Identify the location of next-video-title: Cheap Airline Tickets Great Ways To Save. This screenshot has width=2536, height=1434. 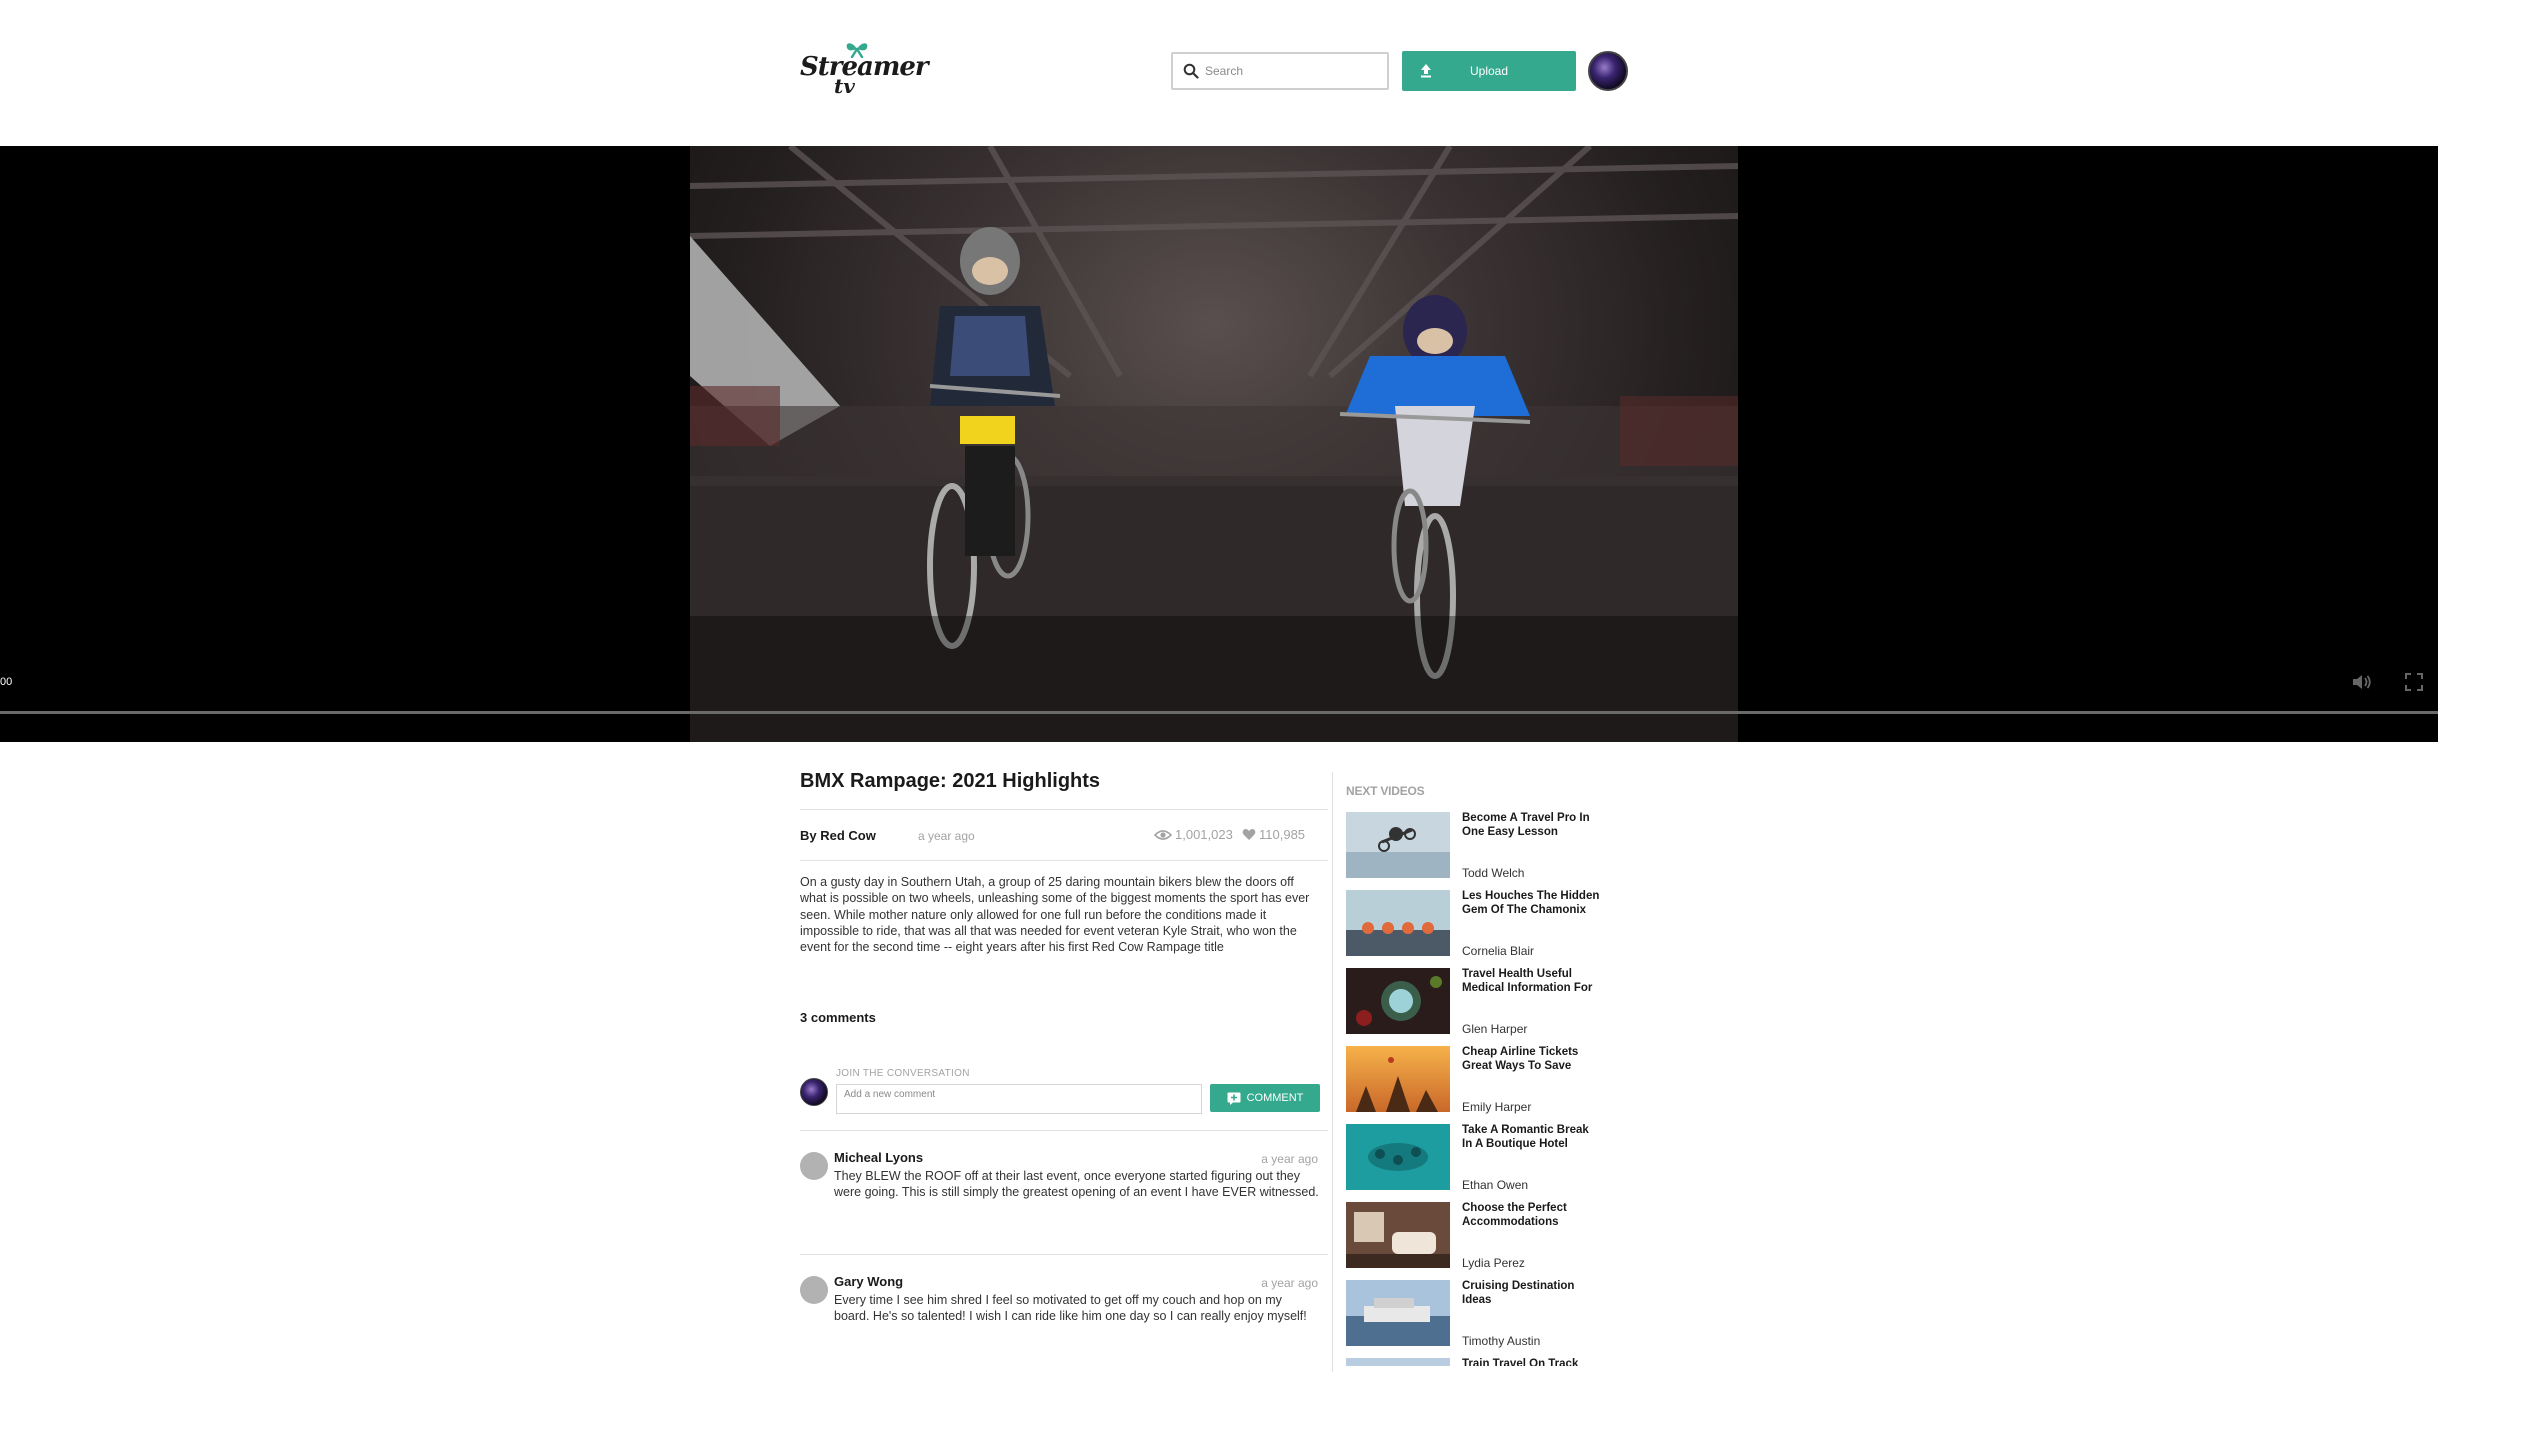
(1520, 1059).